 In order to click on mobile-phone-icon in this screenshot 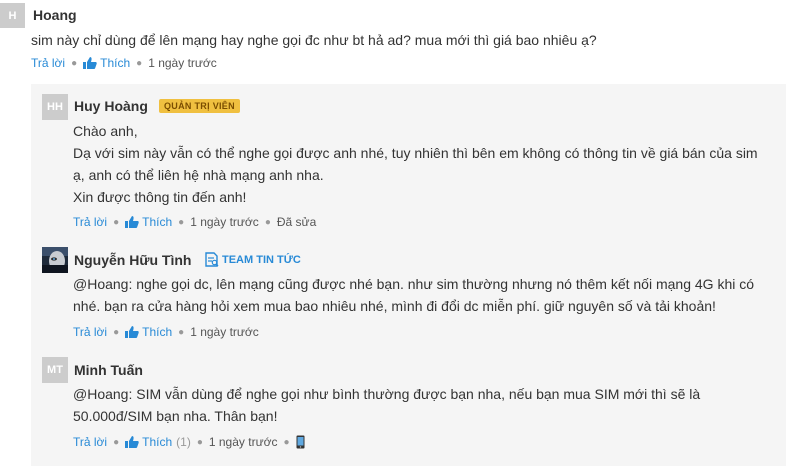, I will do `click(300, 442)`.